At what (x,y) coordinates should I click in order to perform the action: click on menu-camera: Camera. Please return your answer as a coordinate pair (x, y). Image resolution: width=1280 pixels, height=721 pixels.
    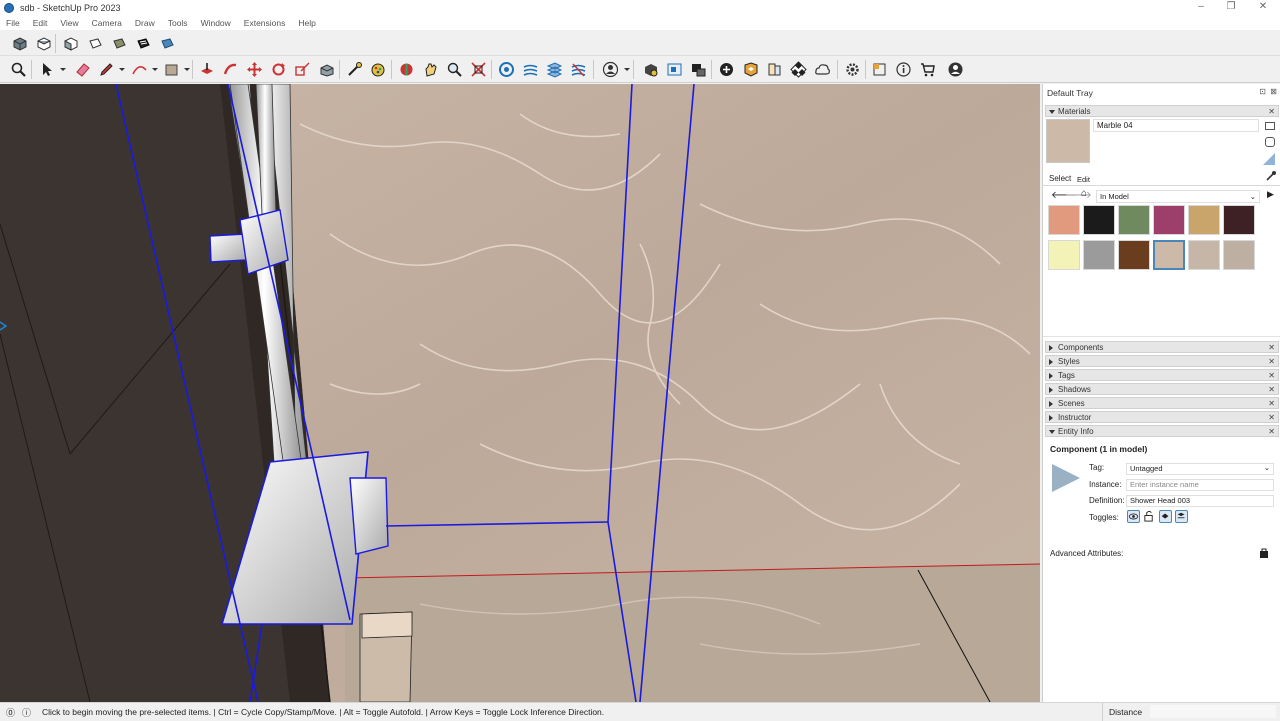
    Looking at the image, I should click on (107, 23).